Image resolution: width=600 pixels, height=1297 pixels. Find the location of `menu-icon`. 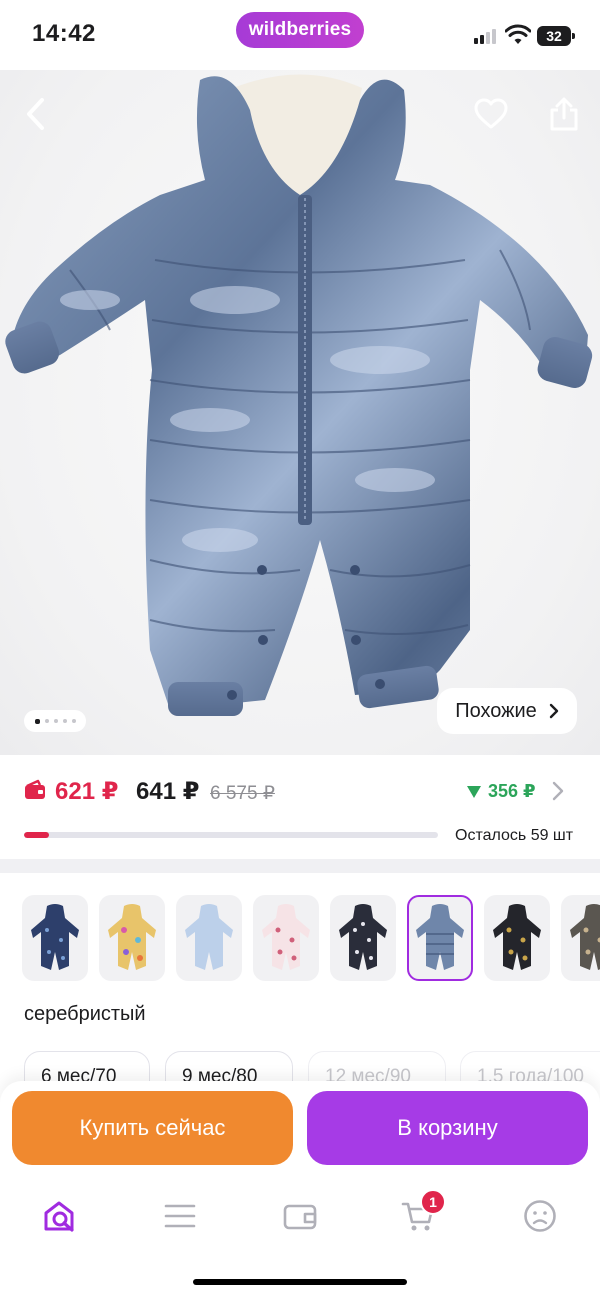

menu-icon is located at coordinates (180, 1216).